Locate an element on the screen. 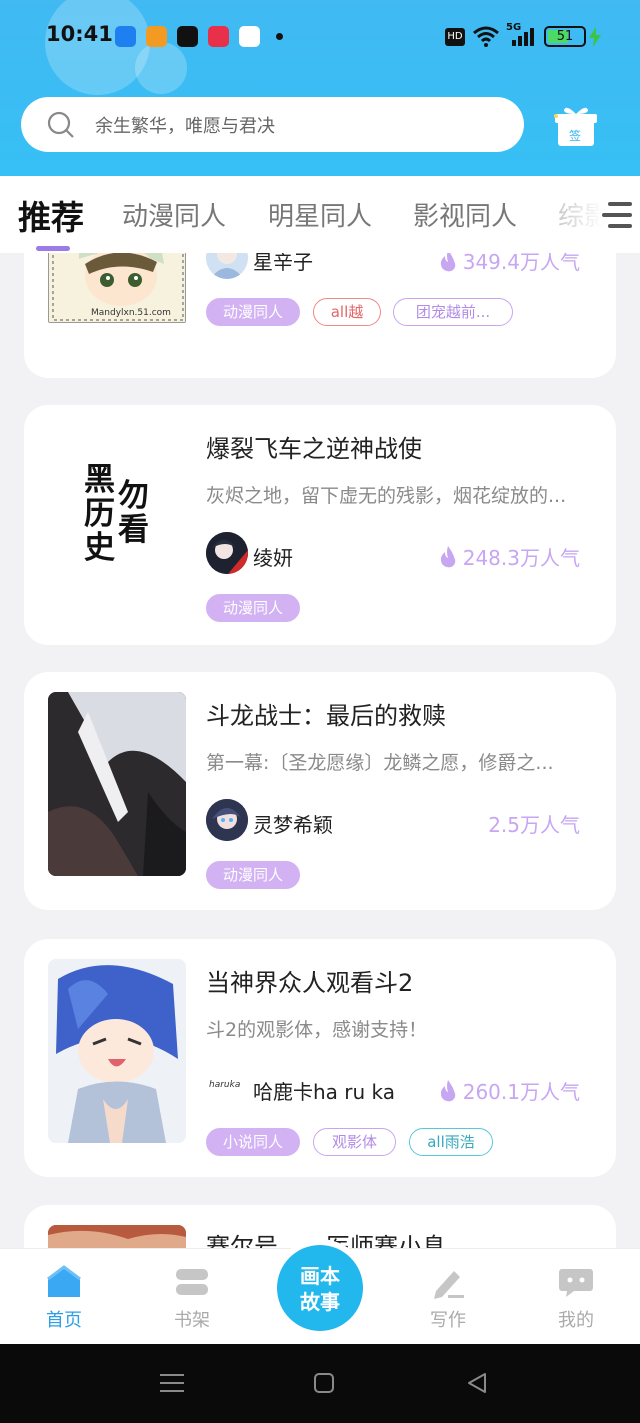 Image resolution: width=640 pixels, height=1423 pixels. home-square-icon is located at coordinates (324, 1383).